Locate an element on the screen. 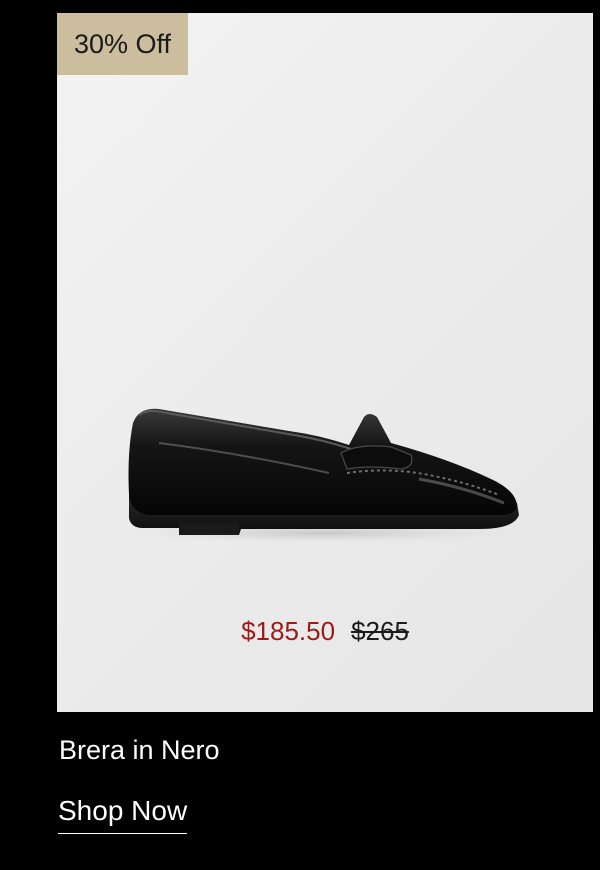 This screenshot has width=600, height=870. price-row: $185.50 $265 is located at coordinates (325, 631).